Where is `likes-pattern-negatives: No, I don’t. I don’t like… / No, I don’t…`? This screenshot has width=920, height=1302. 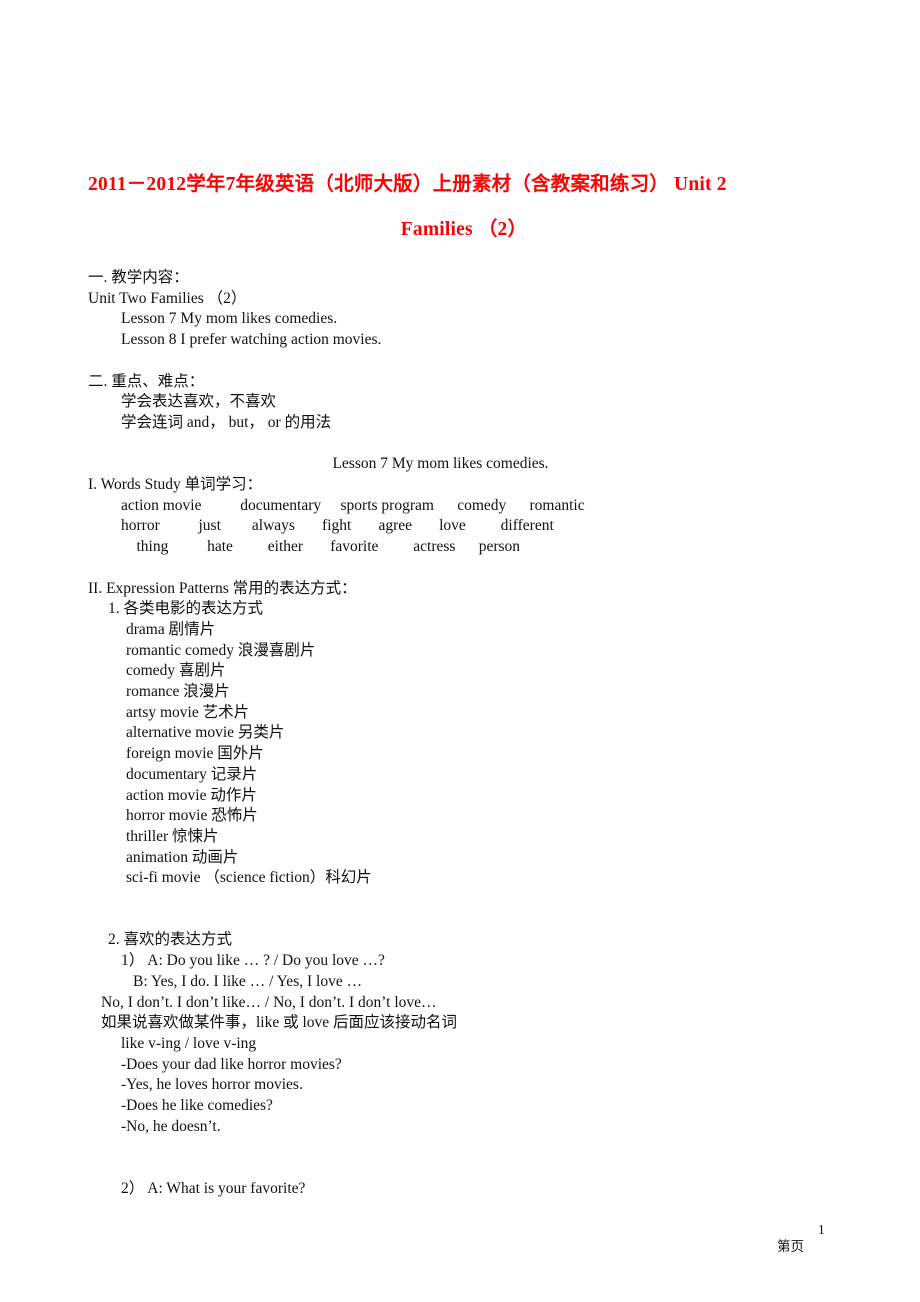 likes-pattern-negatives: No, I don’t. I don’t like… / No, I don’t… is located at coordinates (269, 1002).